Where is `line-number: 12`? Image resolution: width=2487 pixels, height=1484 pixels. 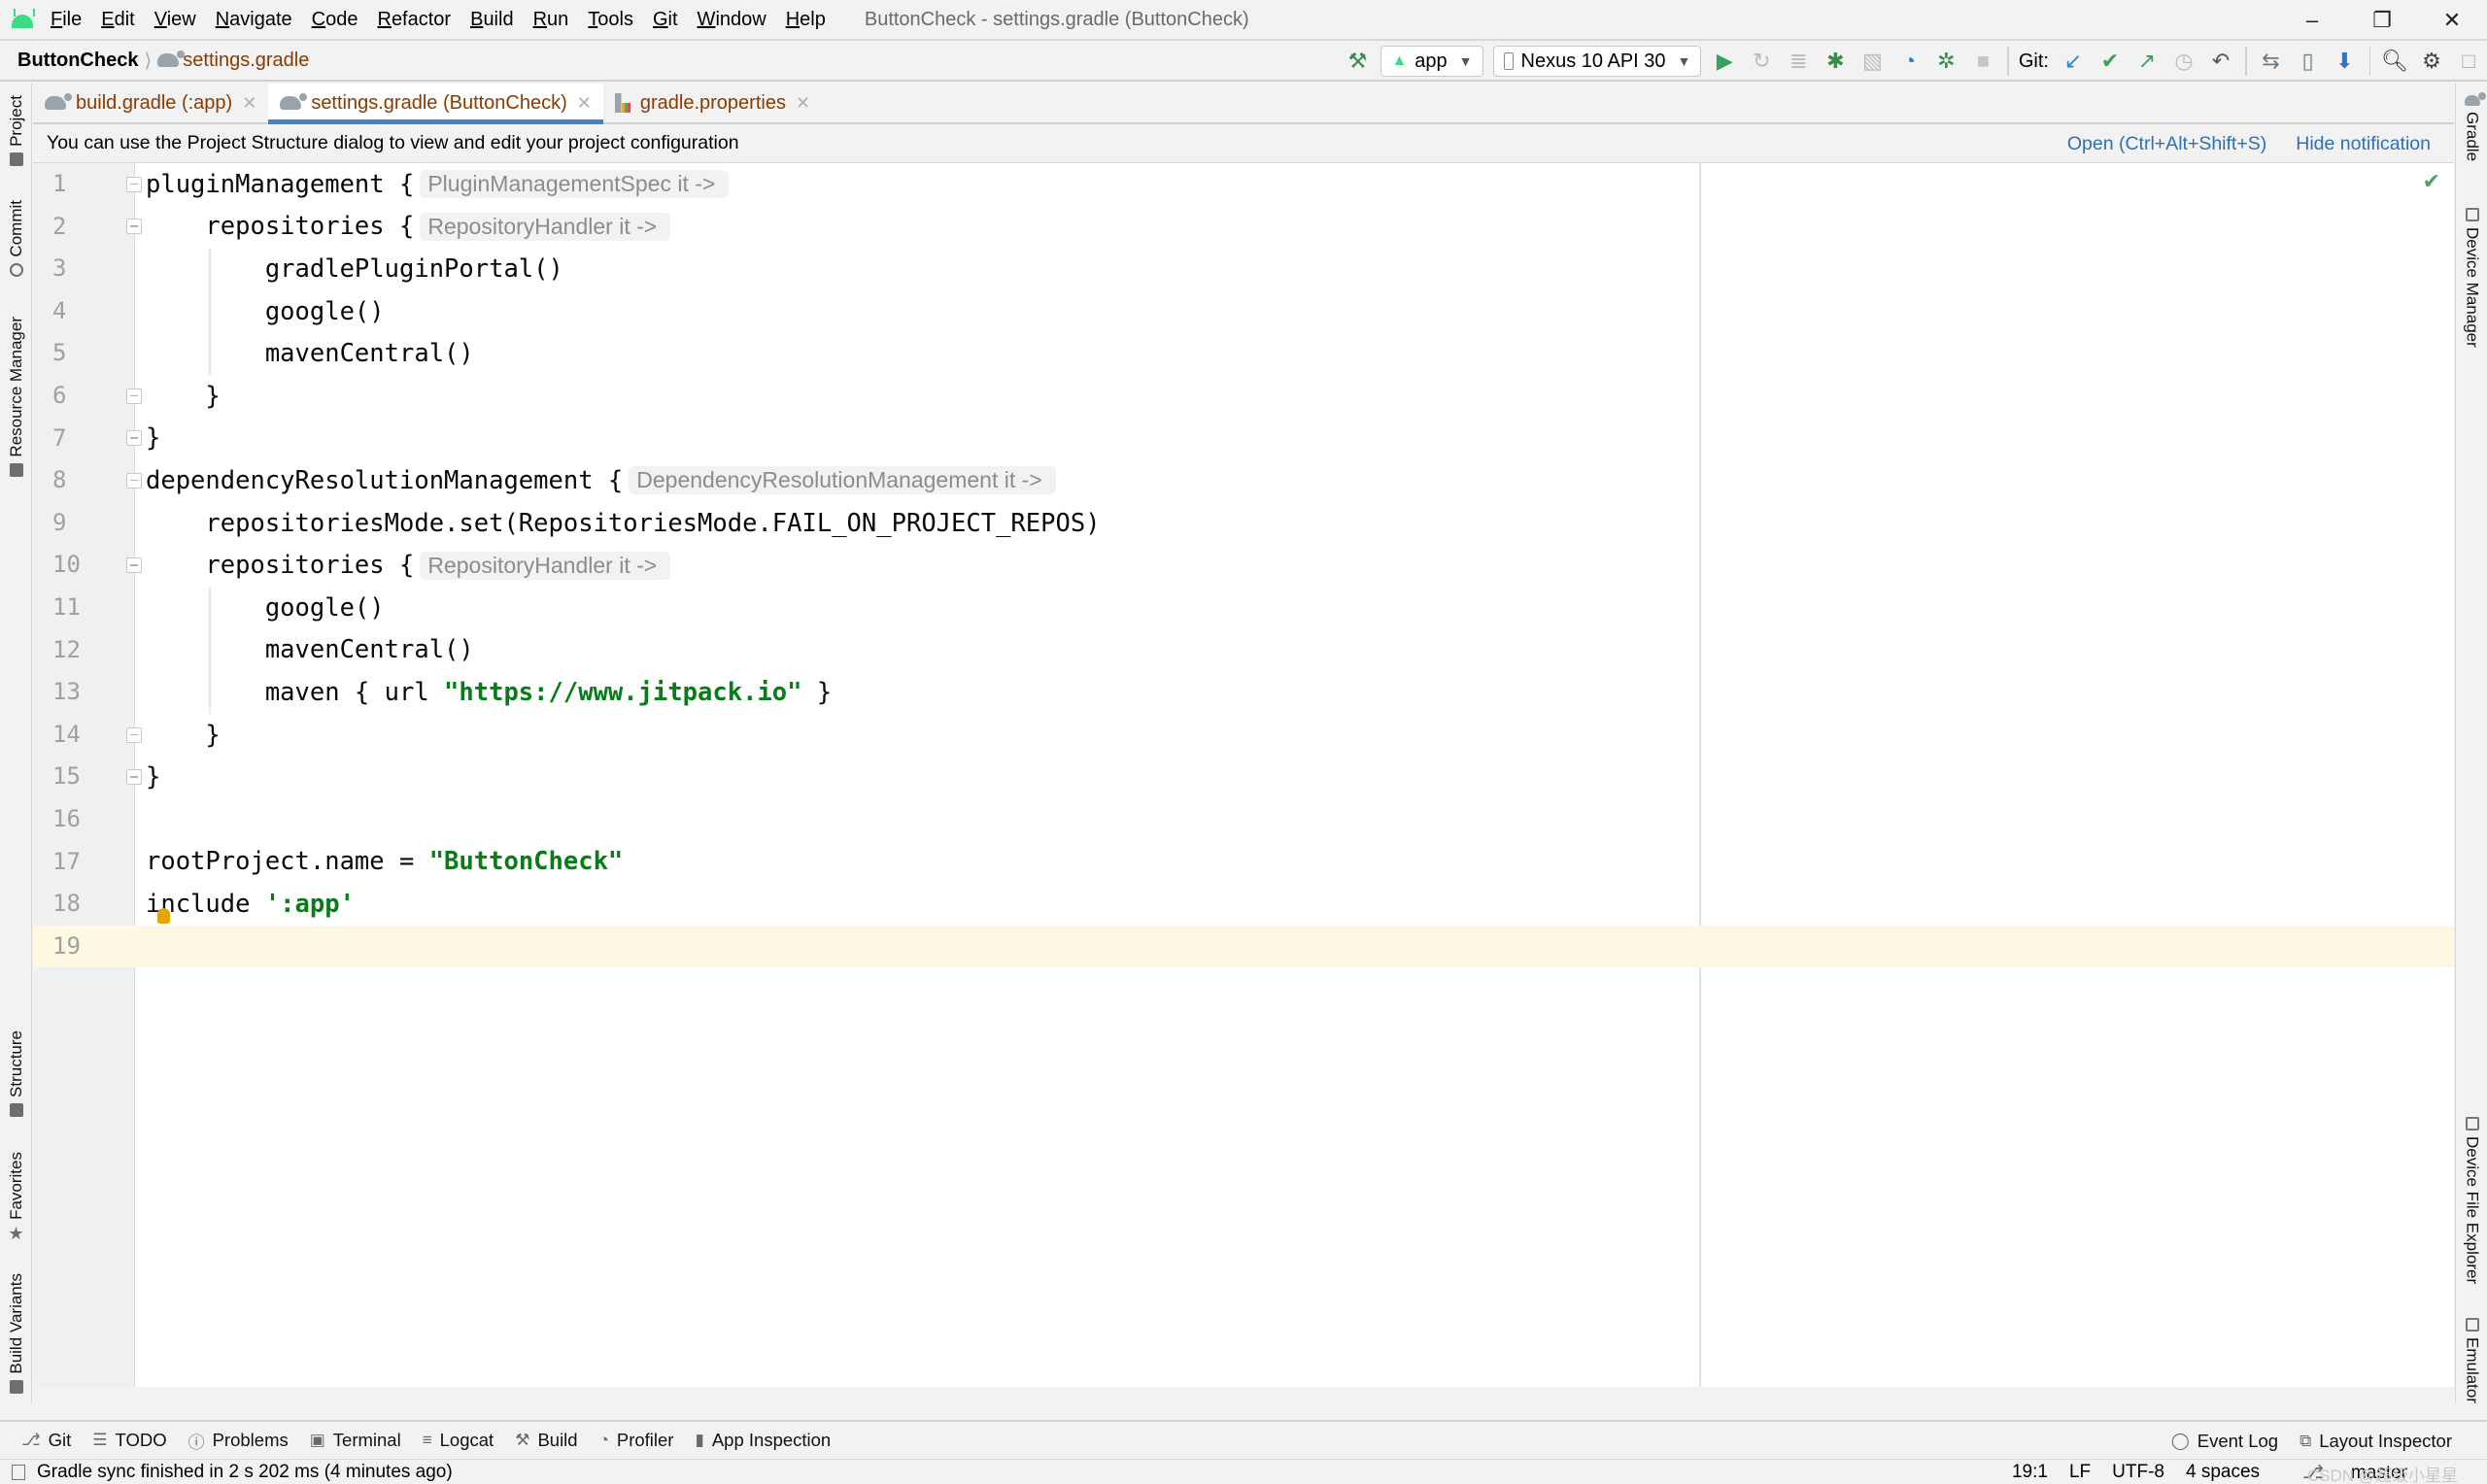 line-number: 12 is located at coordinates (84, 651).